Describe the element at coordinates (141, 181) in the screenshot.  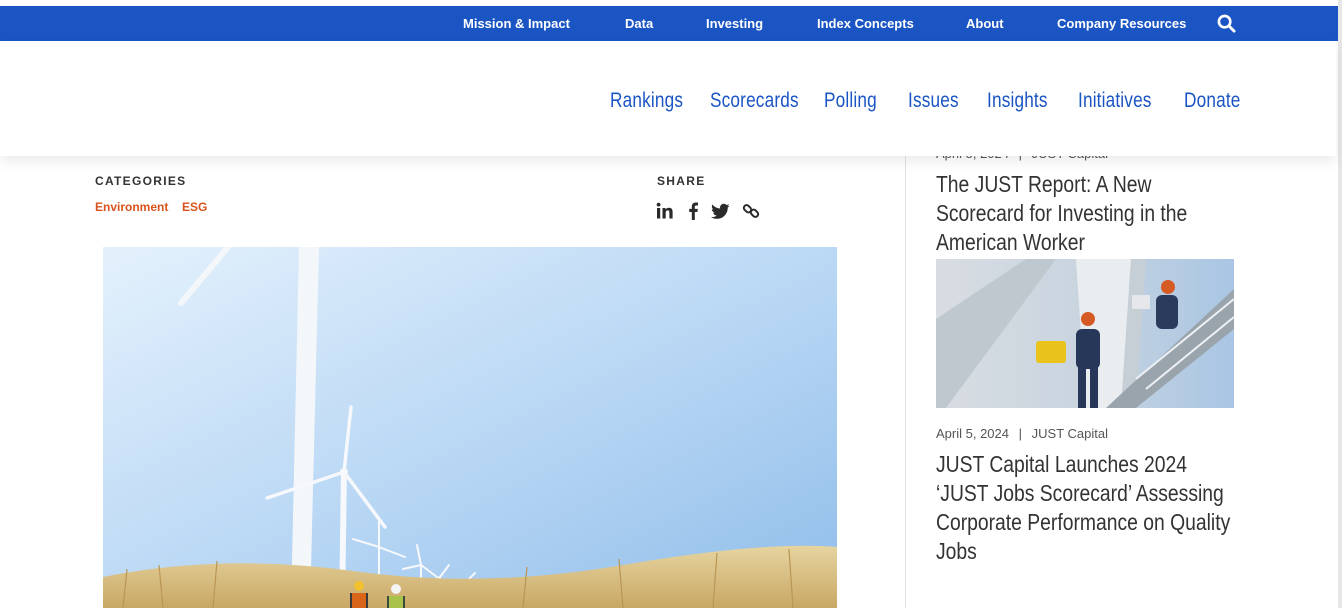
I see `categories-heading: CATEGORIES` at that location.